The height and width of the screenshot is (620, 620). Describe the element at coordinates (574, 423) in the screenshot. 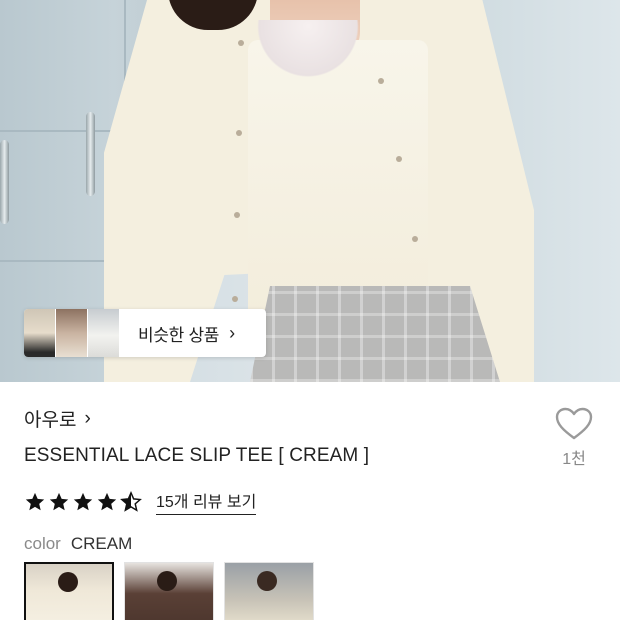

I see `heart-outline-icon` at that location.